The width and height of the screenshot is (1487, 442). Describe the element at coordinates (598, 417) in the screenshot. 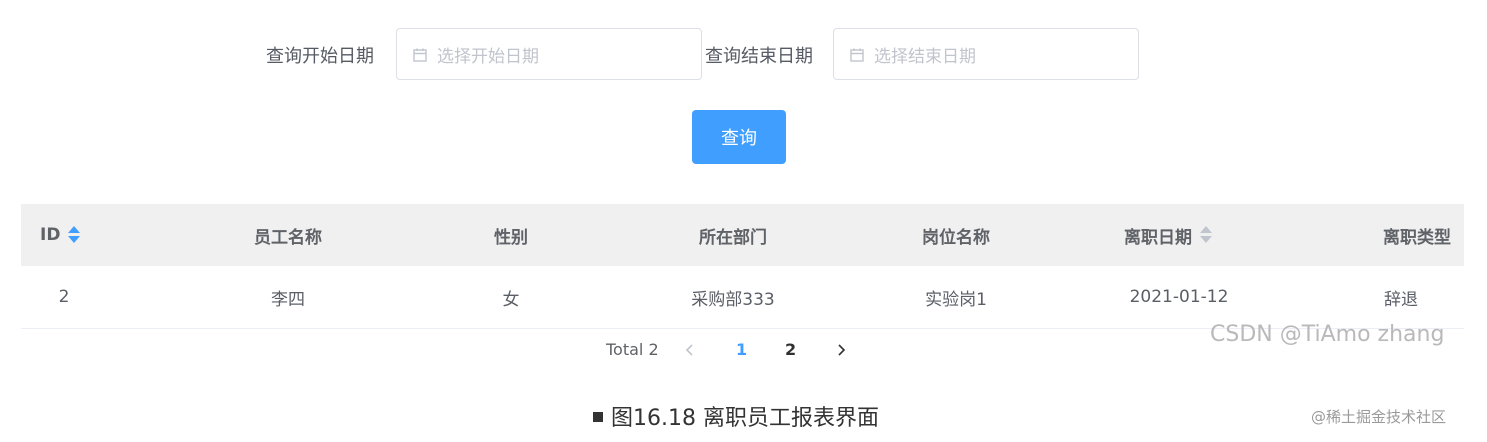

I see `bullet-square-icon` at that location.